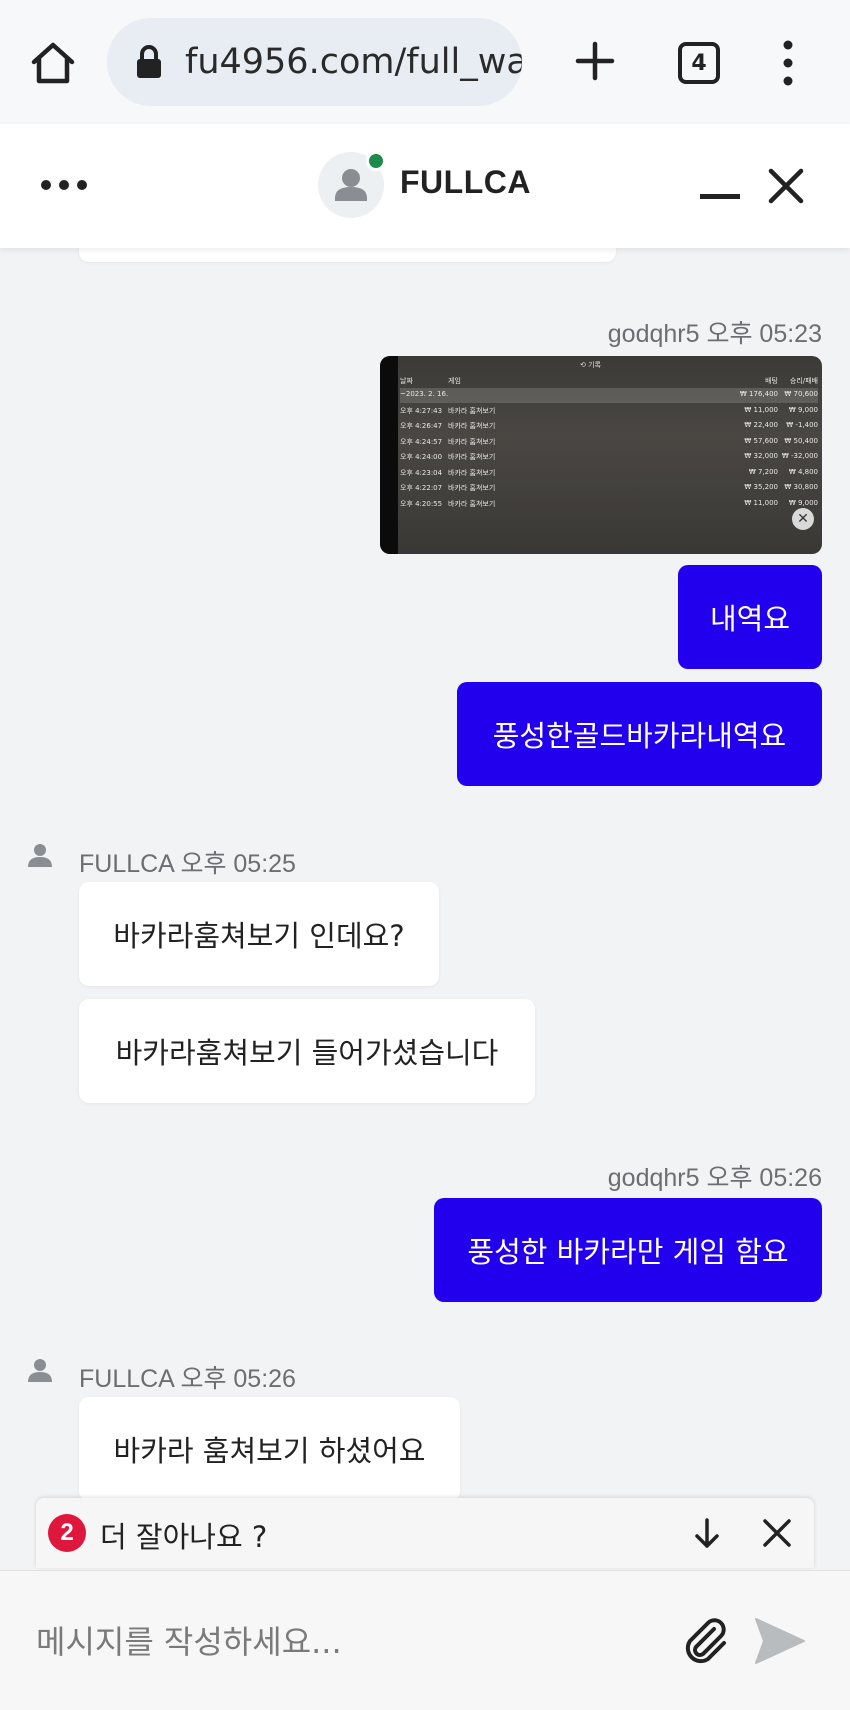 This screenshot has height=1710, width=850. What do you see at coordinates (347, 255) in the screenshot?
I see `previous-message-bubble` at bounding box center [347, 255].